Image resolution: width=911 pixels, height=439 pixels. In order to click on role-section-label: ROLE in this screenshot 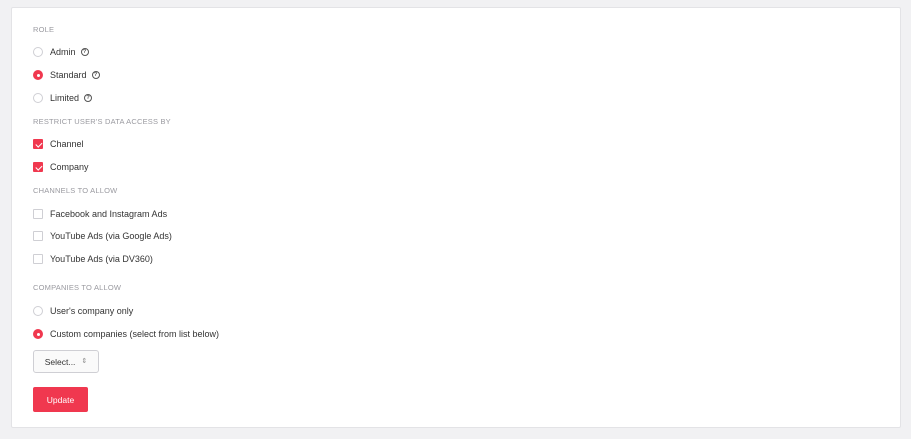, I will do `click(44, 29)`.